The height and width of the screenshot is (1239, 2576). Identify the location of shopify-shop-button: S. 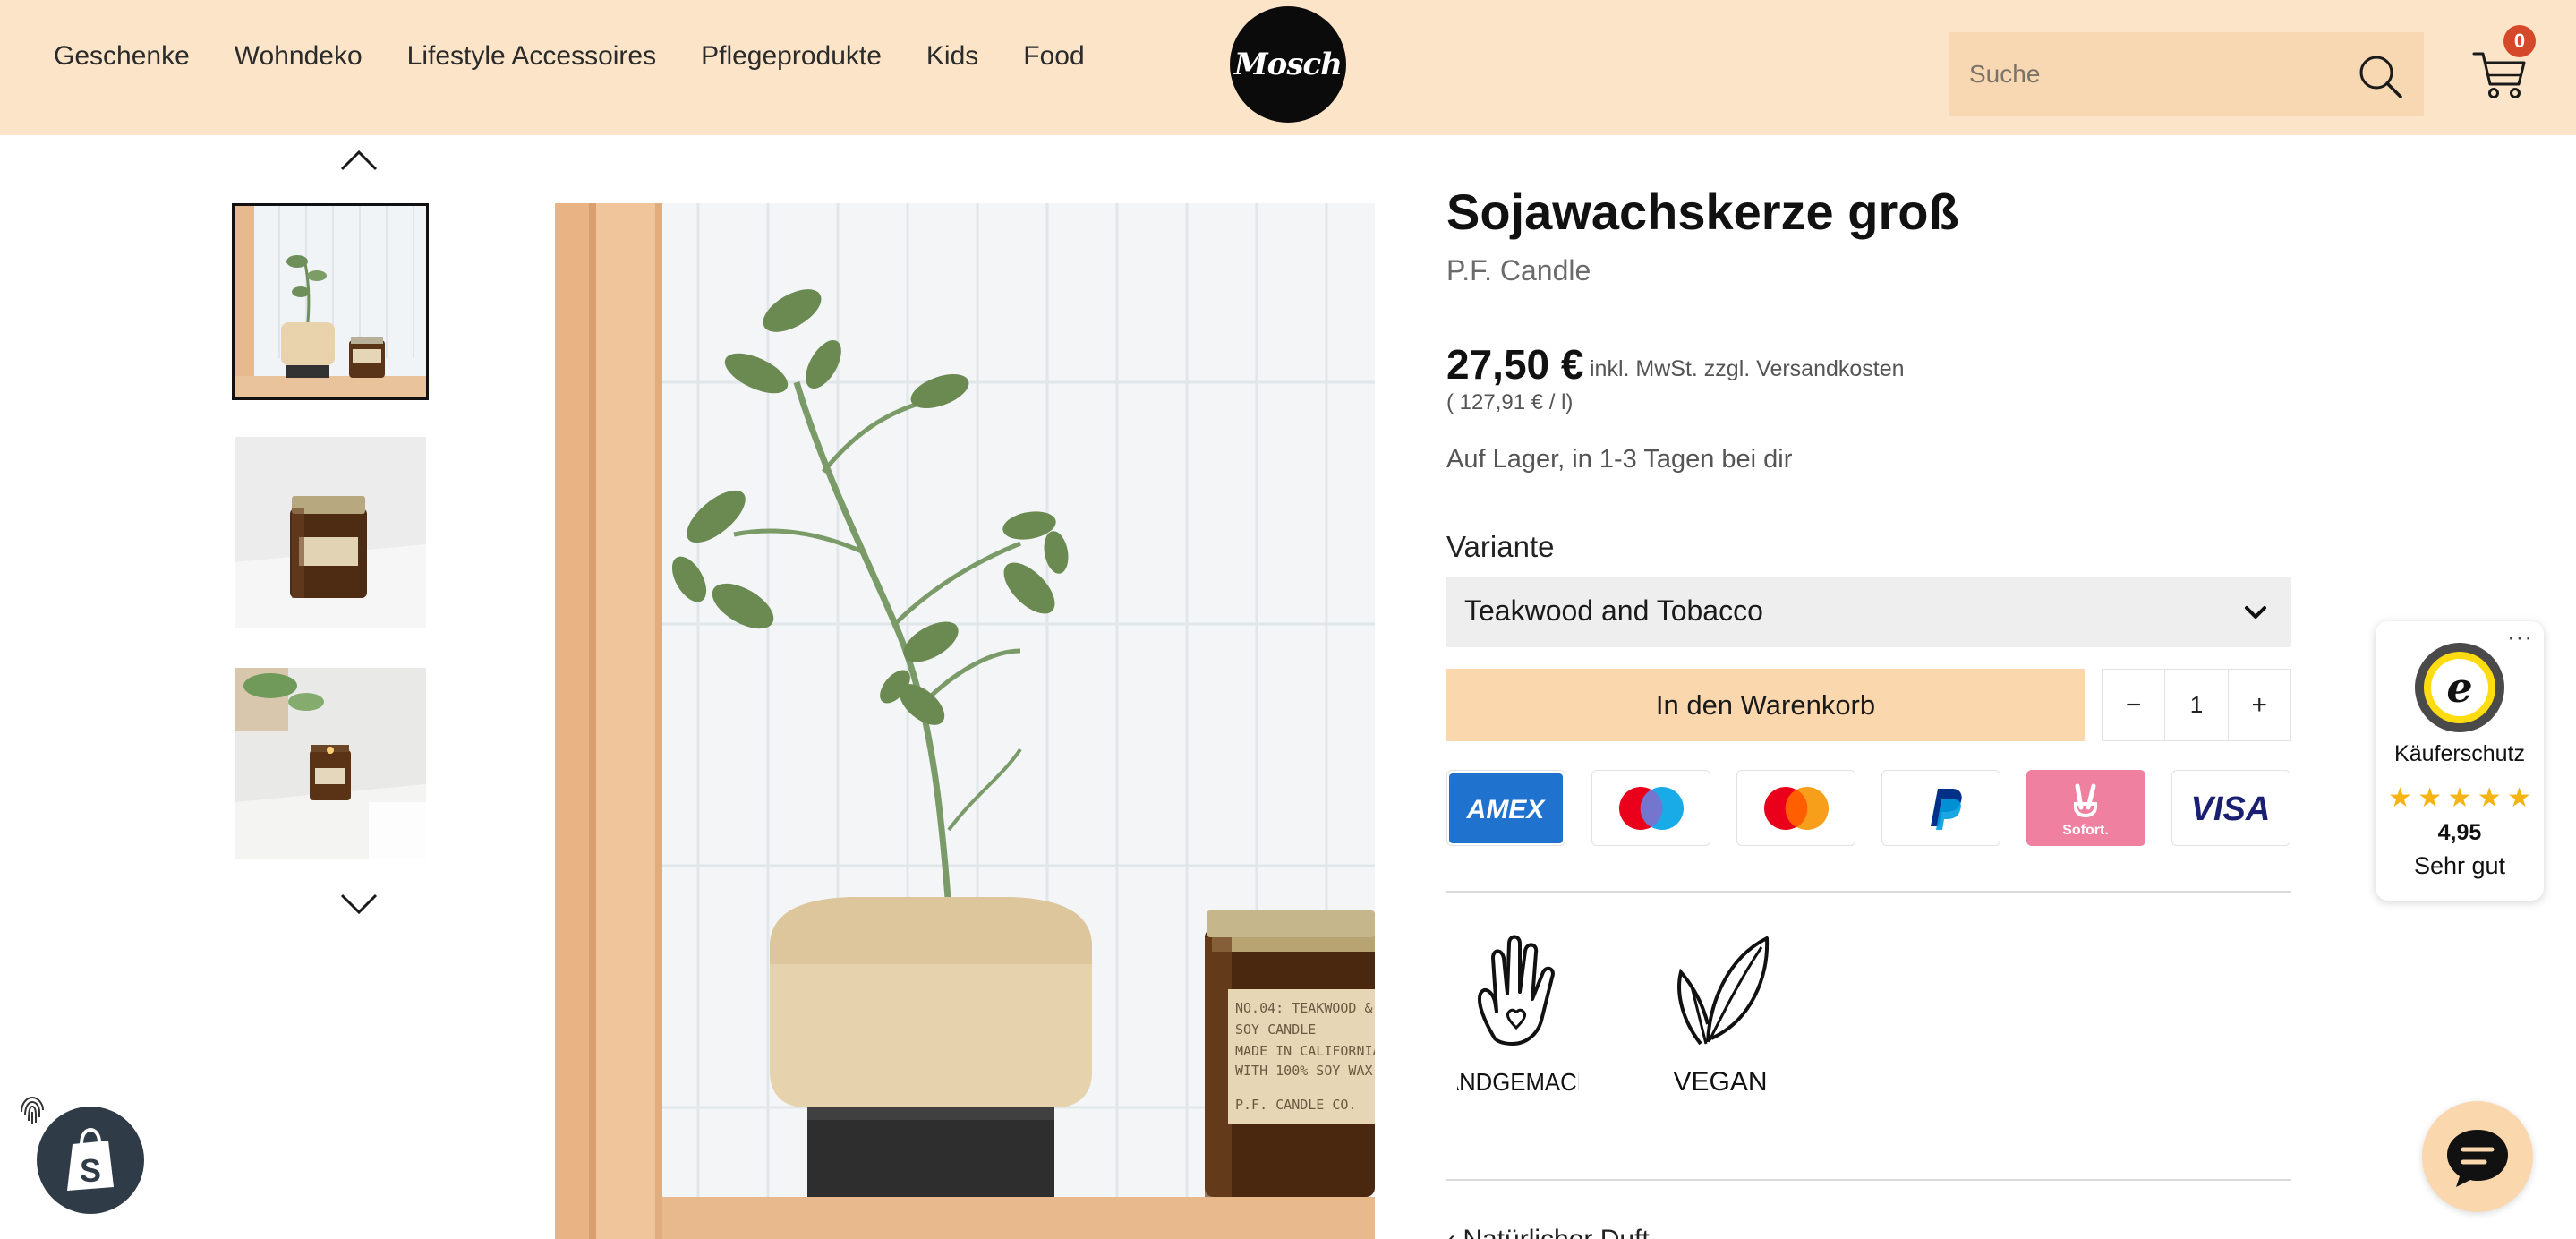
(90, 1160).